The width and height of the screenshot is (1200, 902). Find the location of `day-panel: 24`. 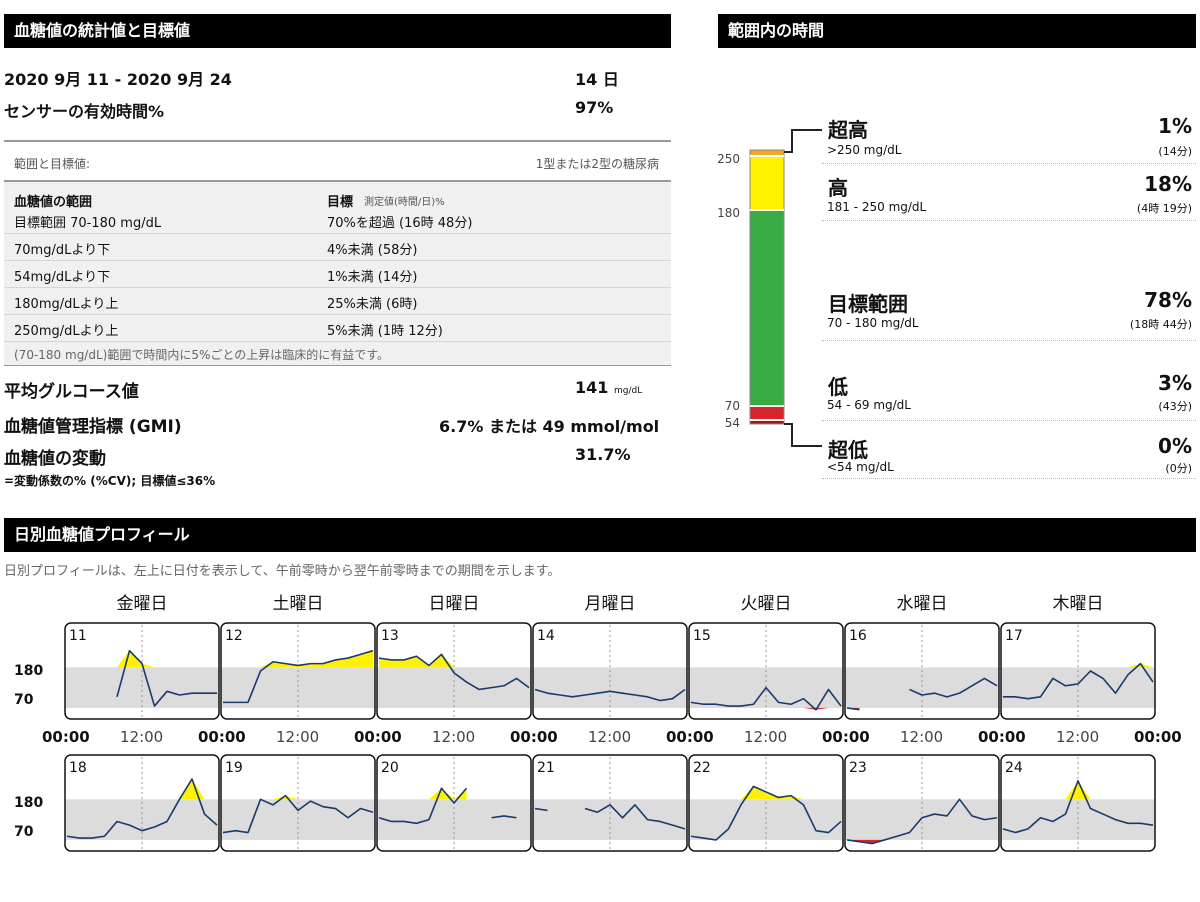

day-panel: 24 is located at coordinates (1078, 803).